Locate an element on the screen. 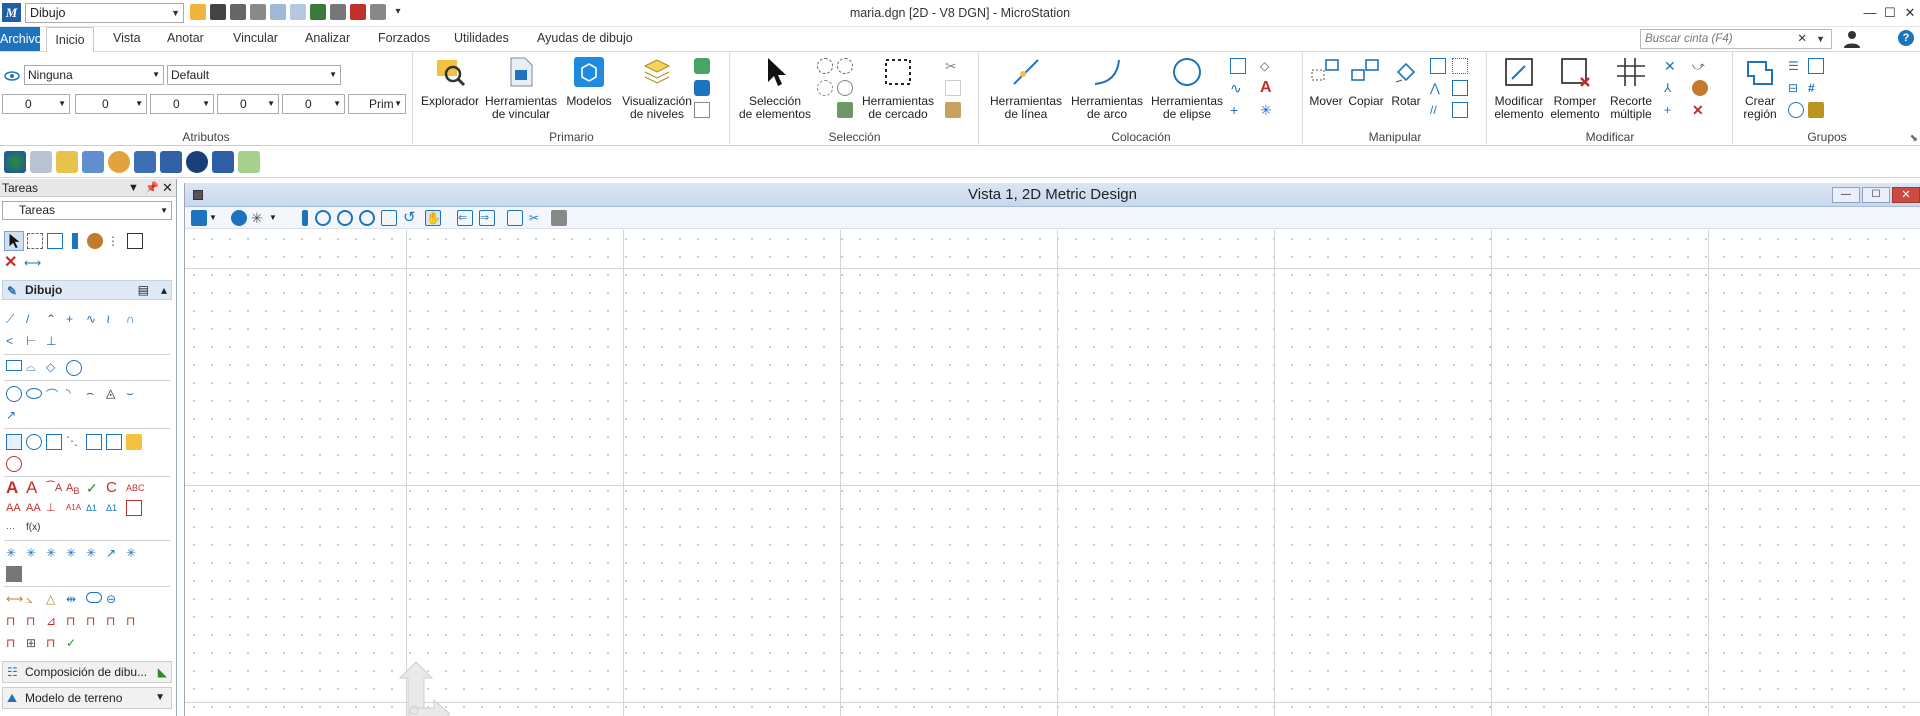 This screenshot has height=716, width=1920. view-next-icon: ⇒ is located at coordinates (487, 218).